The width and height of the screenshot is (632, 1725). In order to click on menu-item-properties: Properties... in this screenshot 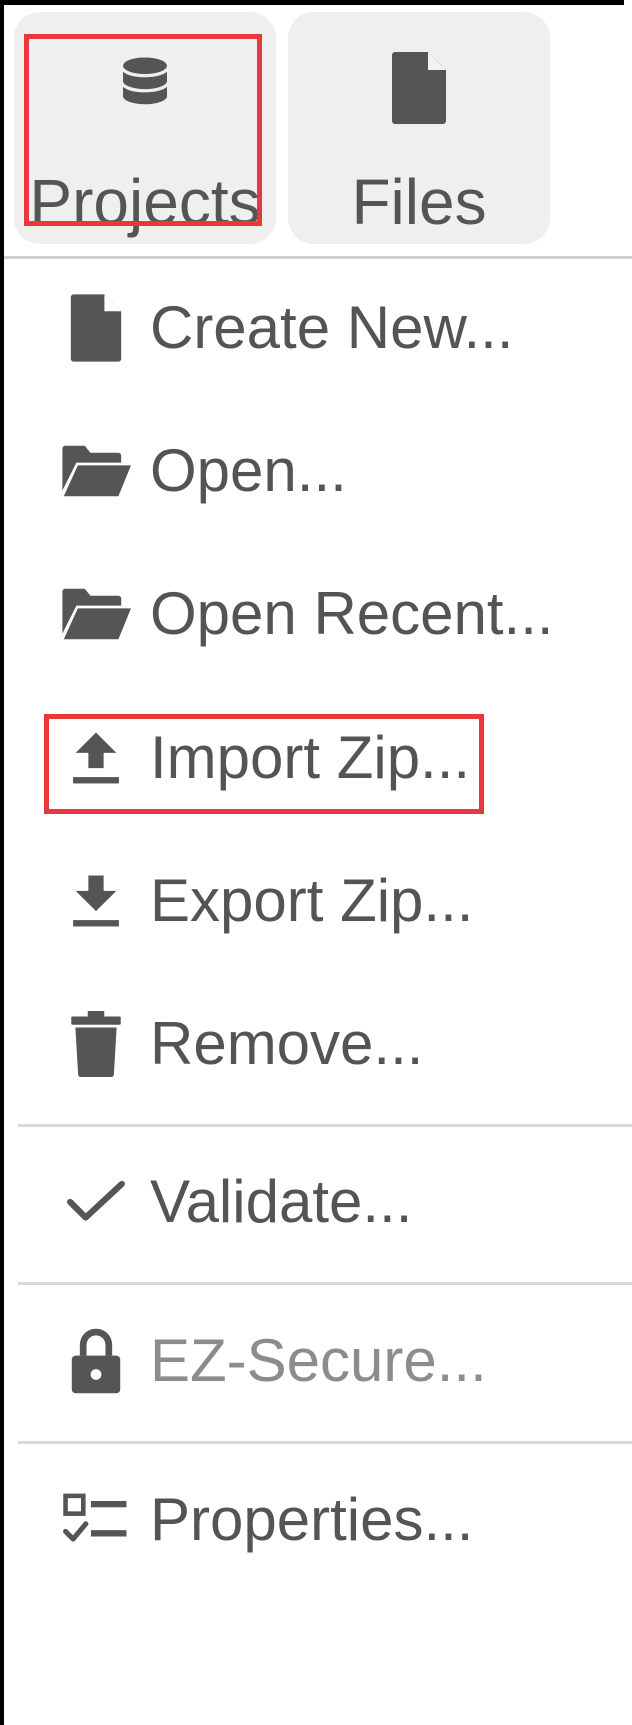, I will do `click(314, 1520)`.